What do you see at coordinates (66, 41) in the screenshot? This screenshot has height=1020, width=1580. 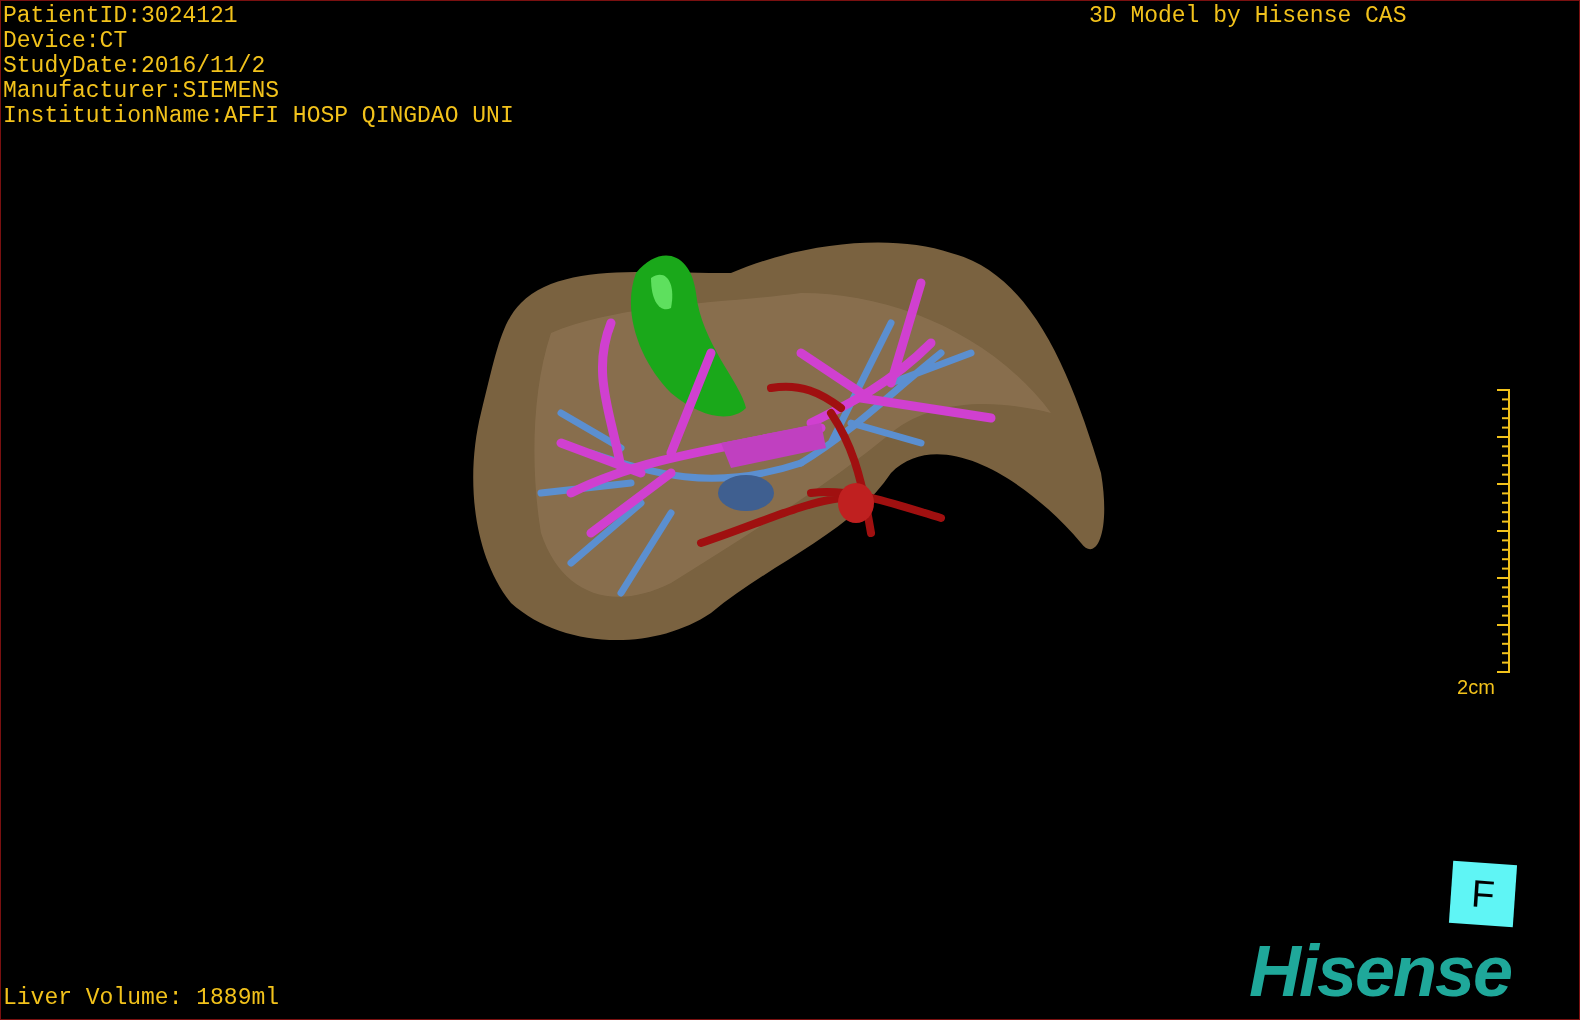 I see `info-line: Device:CT` at bounding box center [66, 41].